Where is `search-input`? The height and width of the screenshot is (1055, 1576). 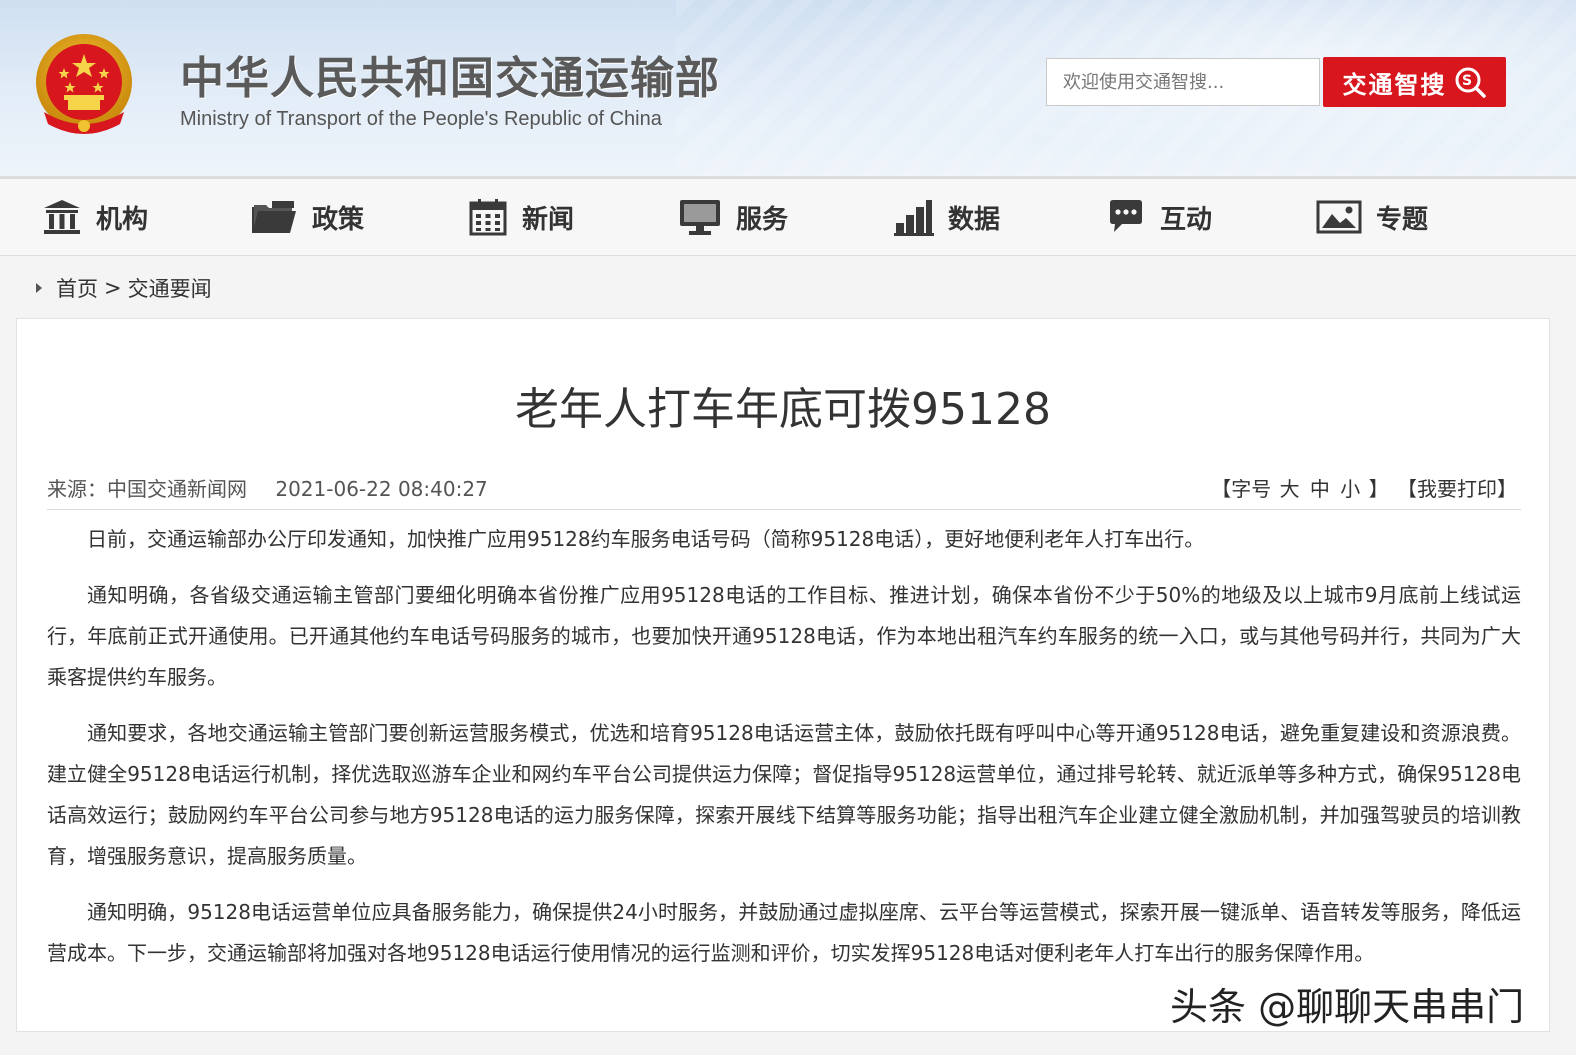
search-input is located at coordinates (1183, 82).